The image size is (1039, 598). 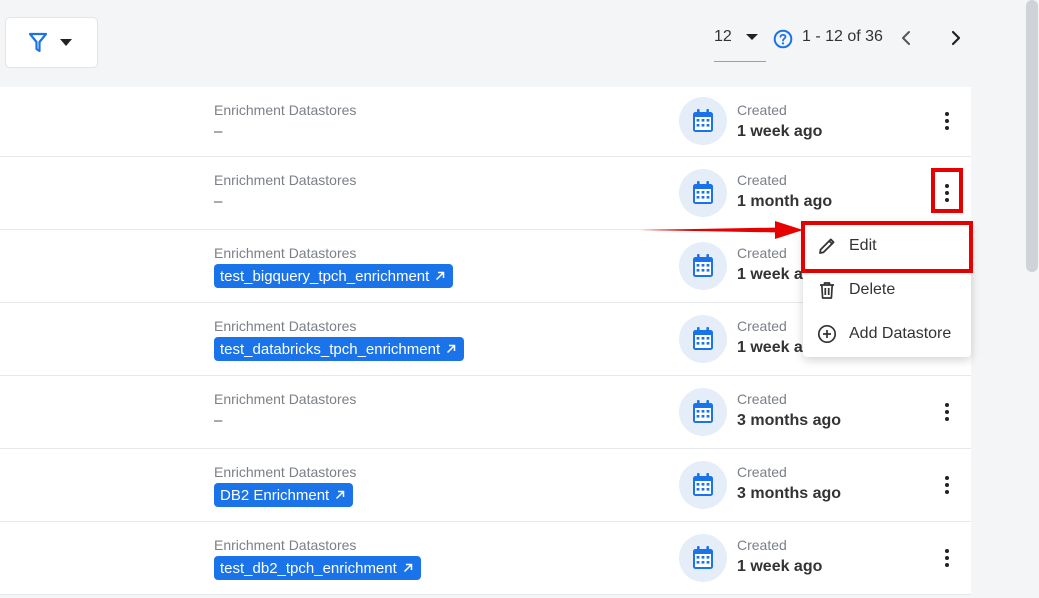 What do you see at coordinates (308, 568) in the screenshot?
I see `enrichment-link-label: test_db2_tpch_enrichment` at bounding box center [308, 568].